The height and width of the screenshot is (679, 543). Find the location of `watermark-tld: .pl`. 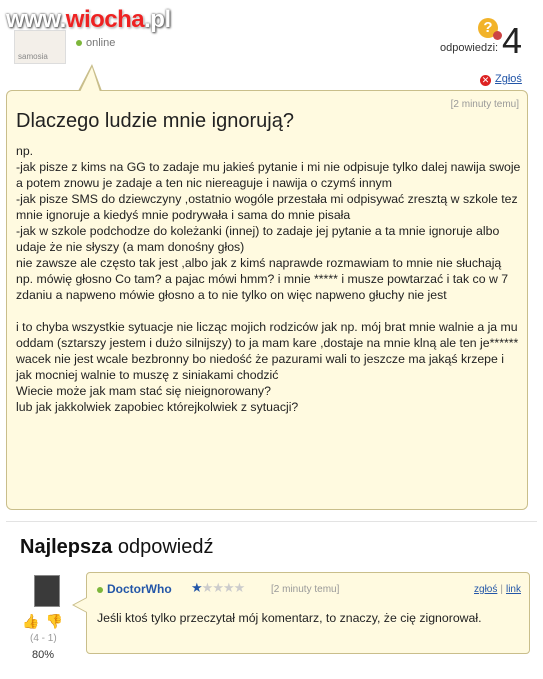

watermark-tld: .pl is located at coordinates (157, 19).